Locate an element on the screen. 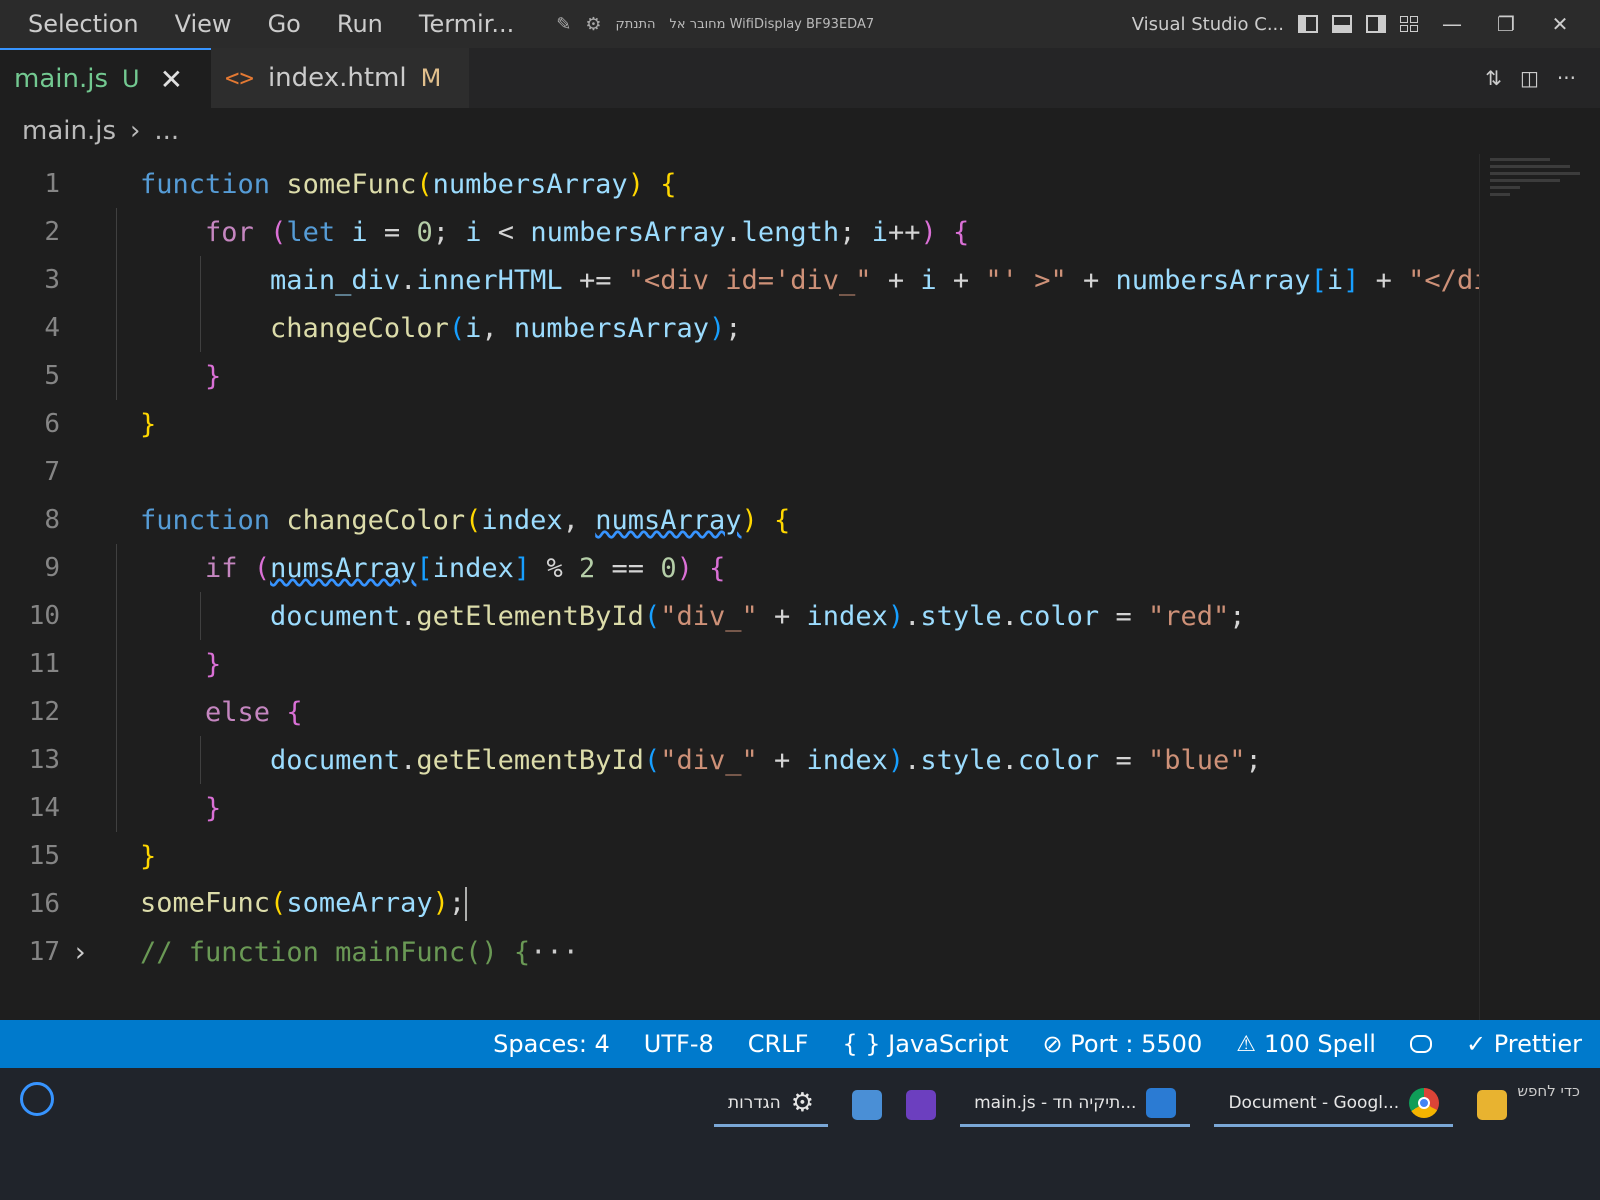  line-number: 2 is located at coordinates (52, 232).